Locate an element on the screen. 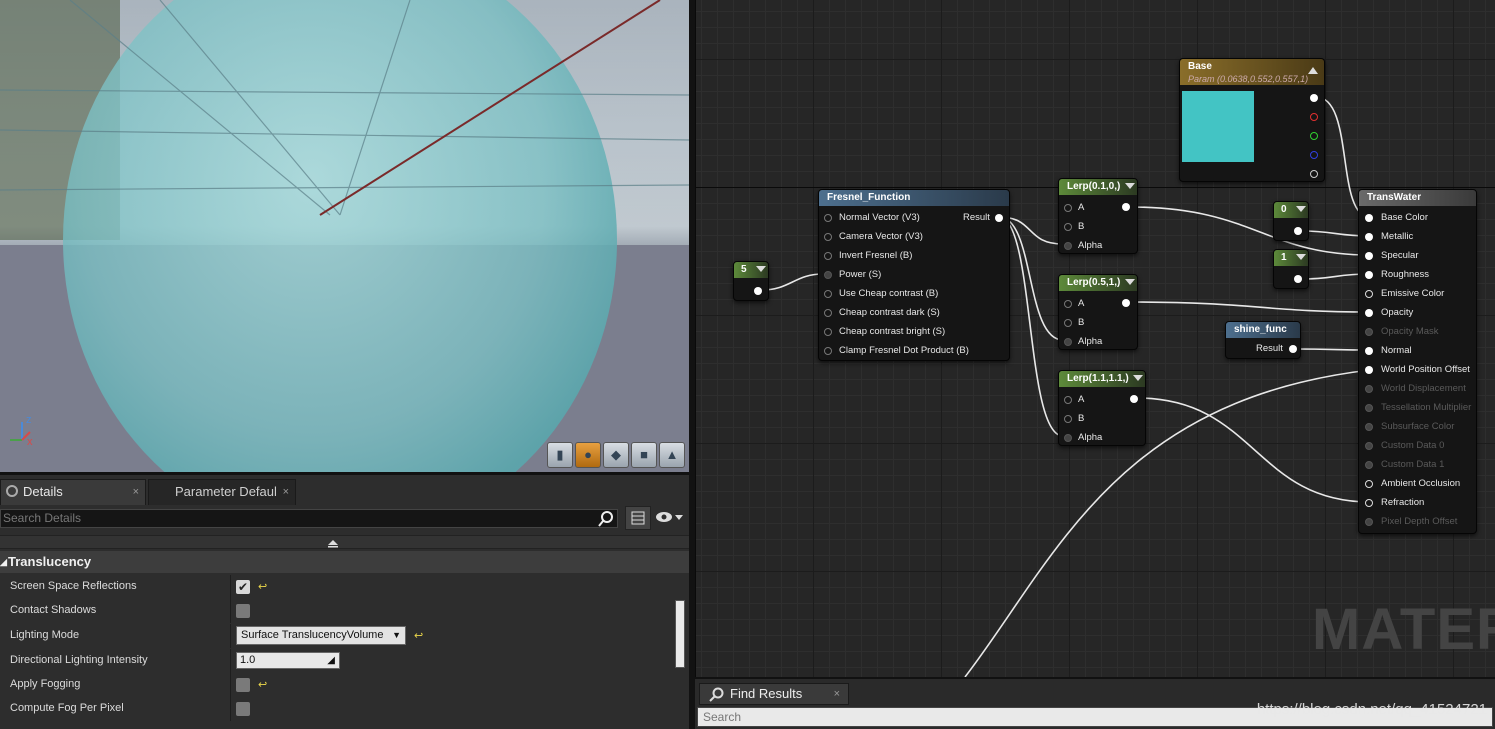  tab-details: Details × is located at coordinates (73, 492).